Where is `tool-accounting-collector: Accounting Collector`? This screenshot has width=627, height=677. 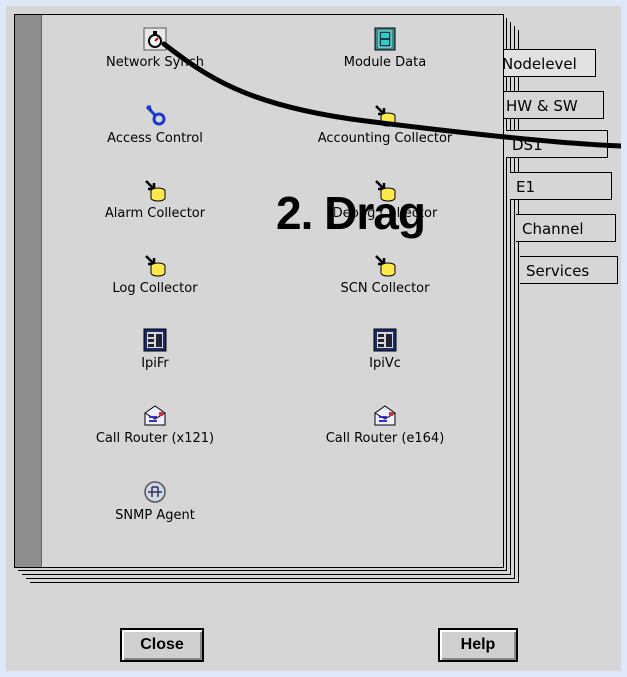 tool-accounting-collector: Accounting Collector is located at coordinates (385, 124).